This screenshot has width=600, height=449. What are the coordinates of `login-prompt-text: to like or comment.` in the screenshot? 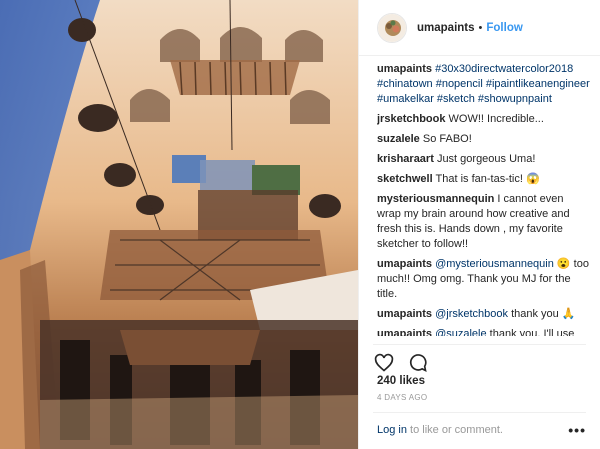 It's located at (456, 430).